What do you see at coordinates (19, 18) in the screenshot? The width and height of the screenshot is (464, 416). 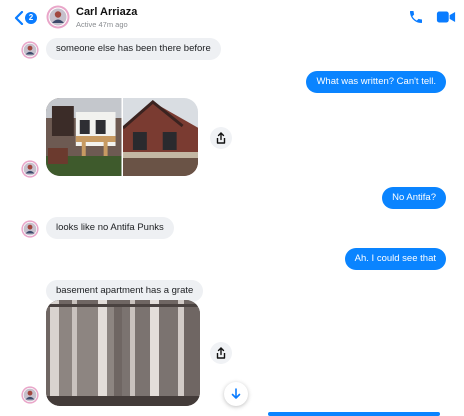 I see `chevron-left-icon` at bounding box center [19, 18].